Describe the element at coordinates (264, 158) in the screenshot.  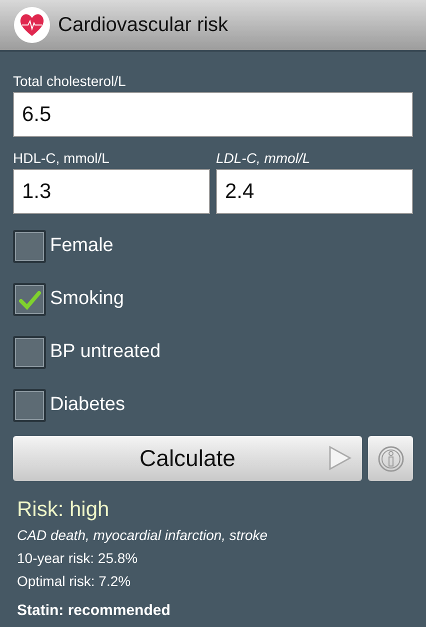
I see `field-label: LDL-C, mmol/L` at that location.